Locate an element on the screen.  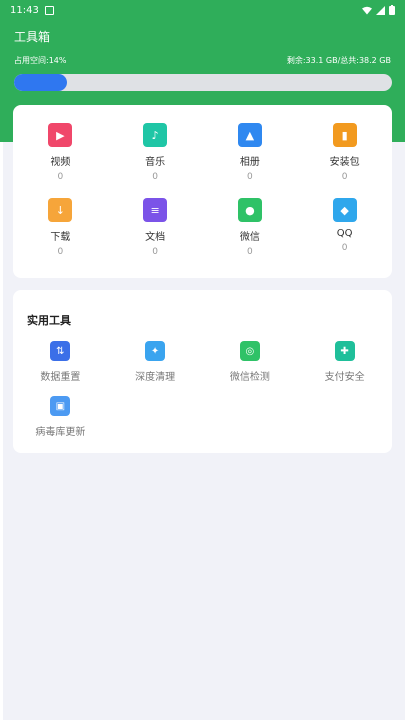
download-icon: ↓ is located at coordinates (60, 210).